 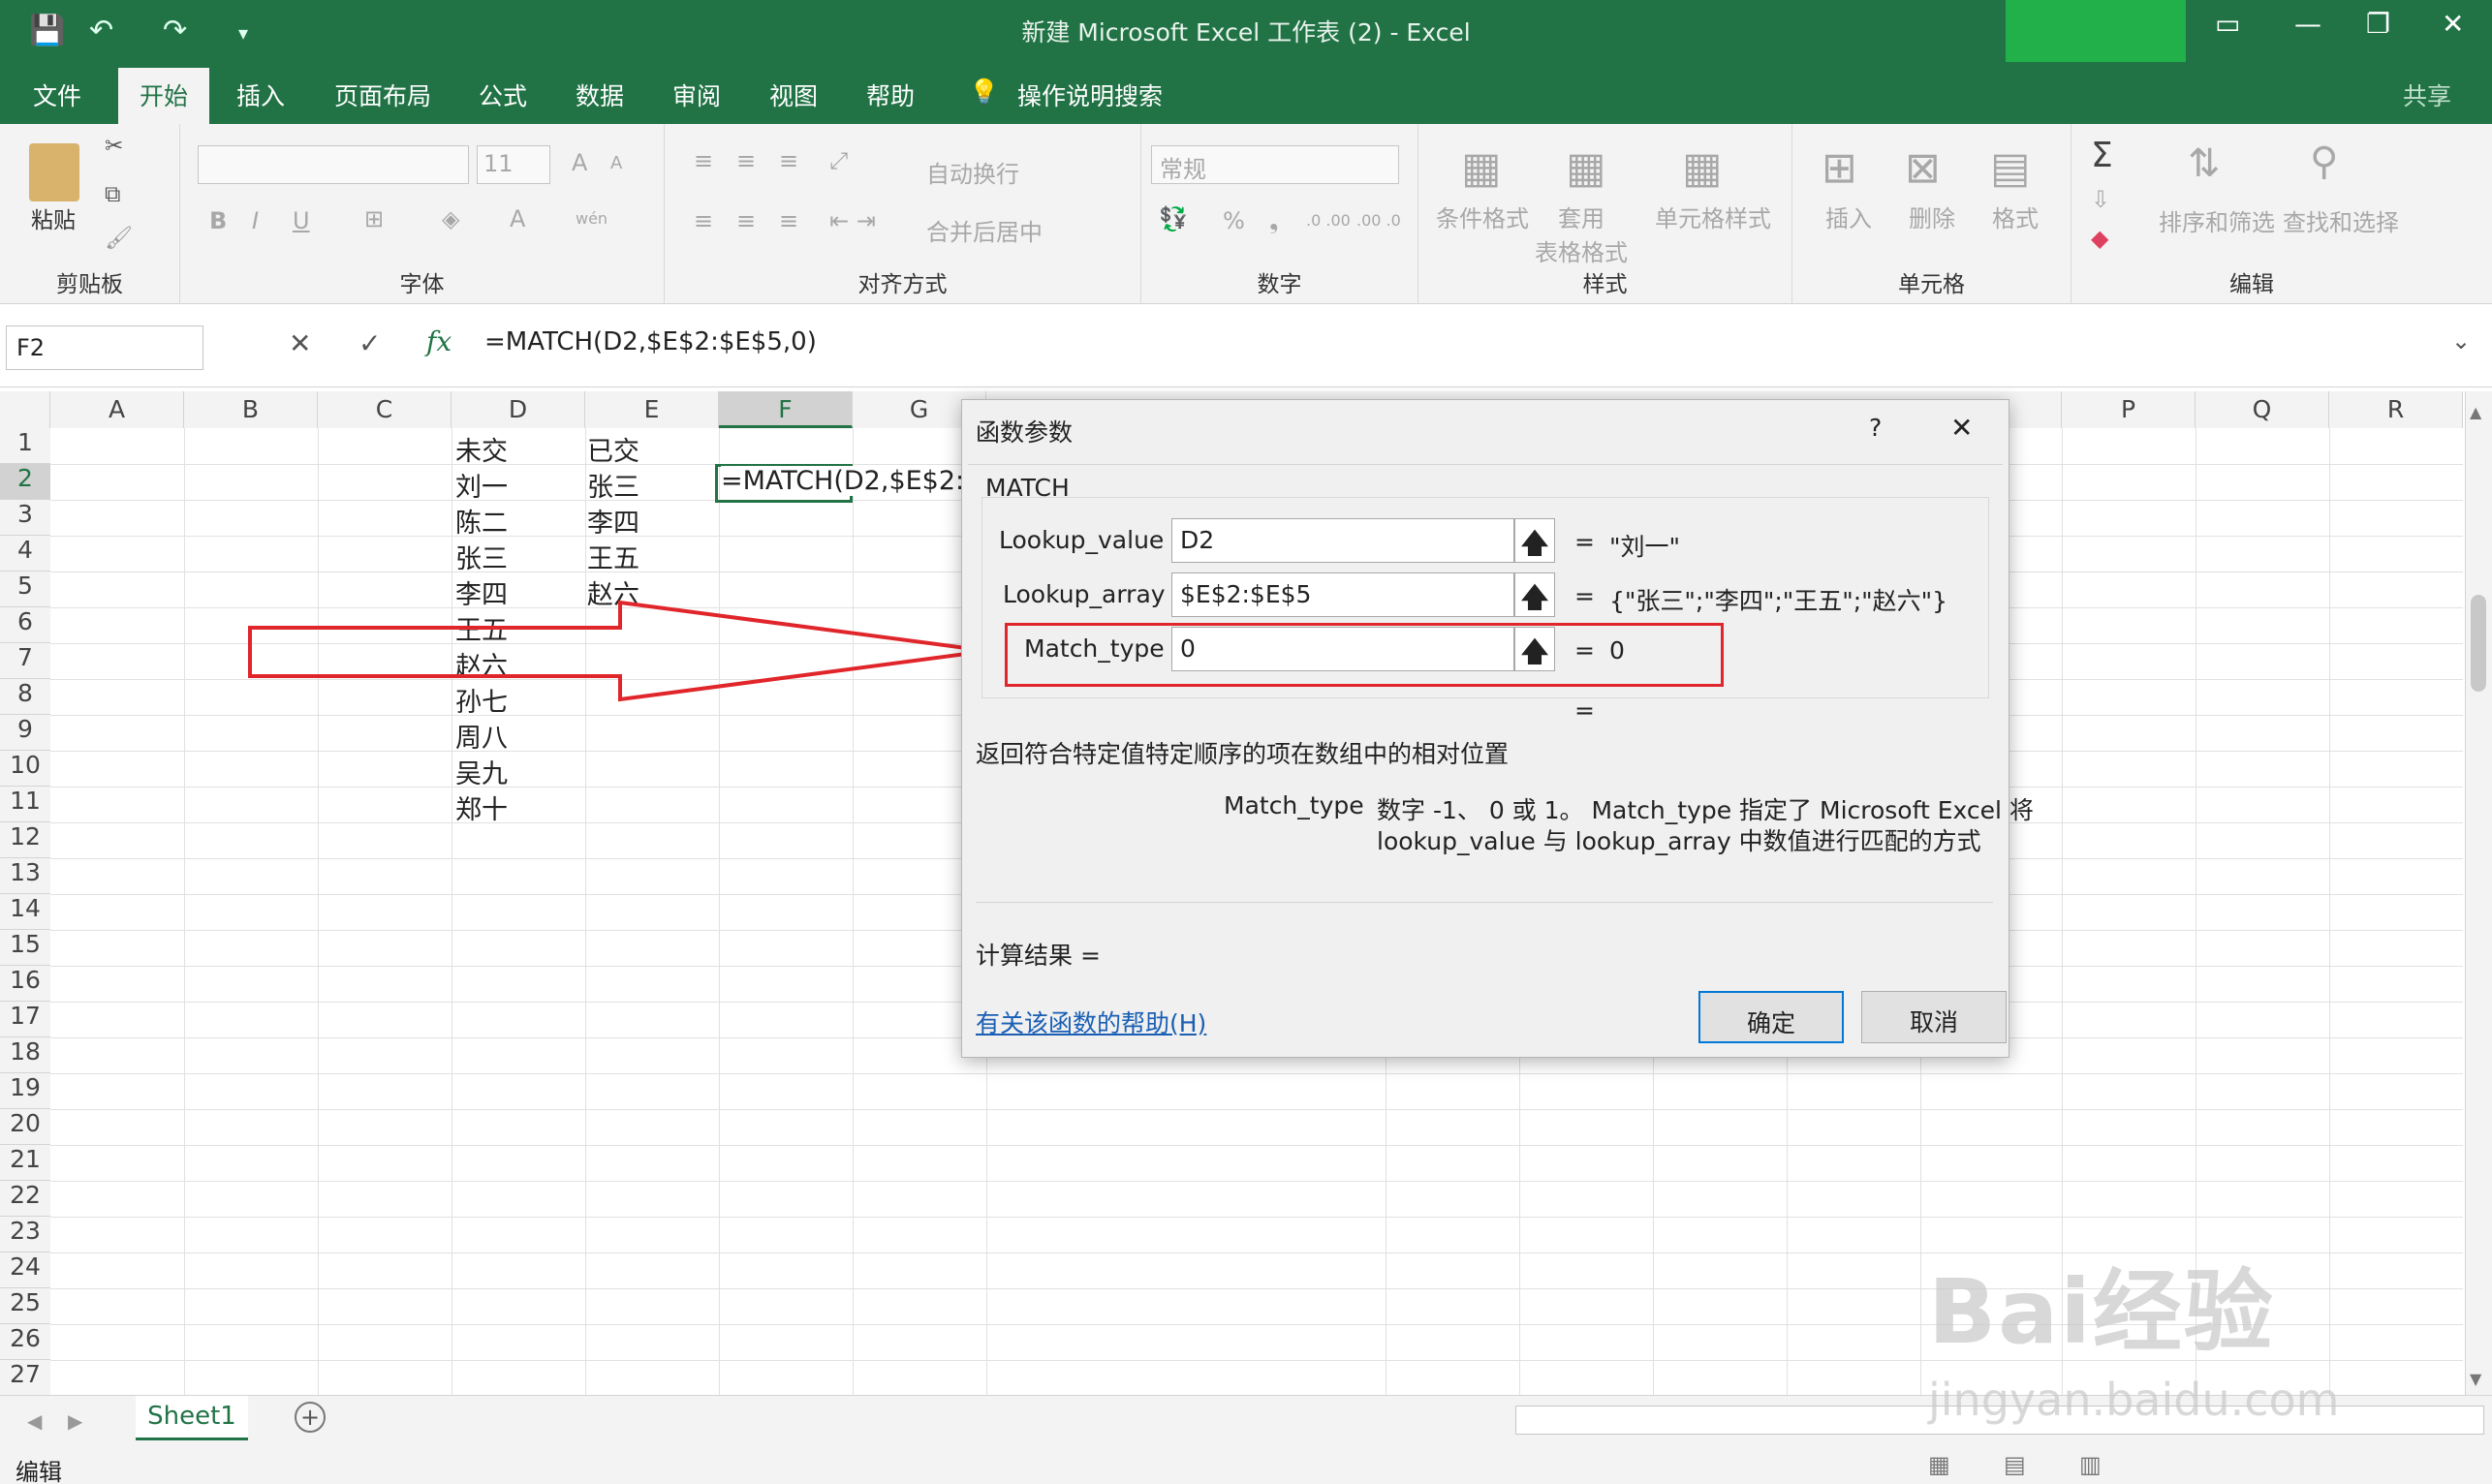 What do you see at coordinates (2262, 409) in the screenshot?
I see `column-header: Q` at bounding box center [2262, 409].